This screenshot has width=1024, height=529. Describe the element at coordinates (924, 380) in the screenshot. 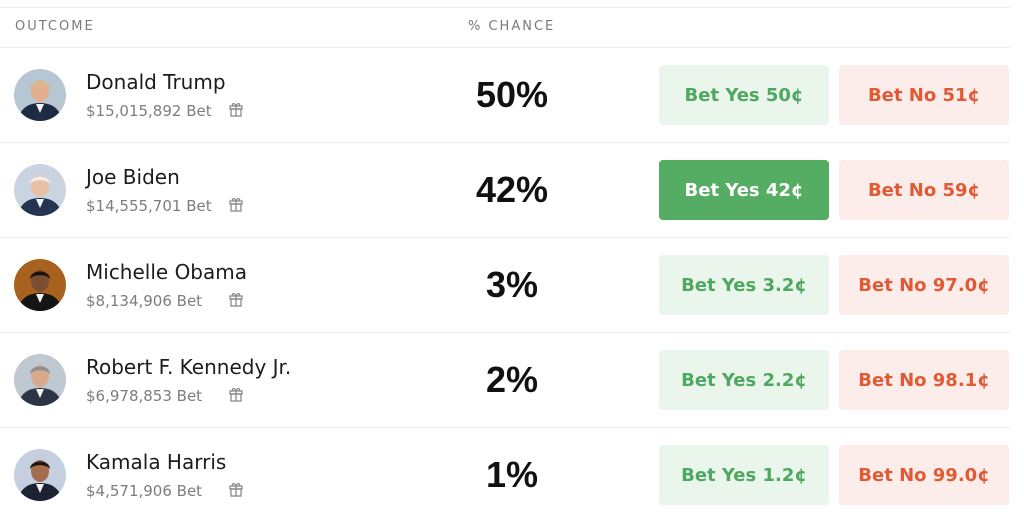

I see `bet-no-button: Bet No 98.1¢` at that location.